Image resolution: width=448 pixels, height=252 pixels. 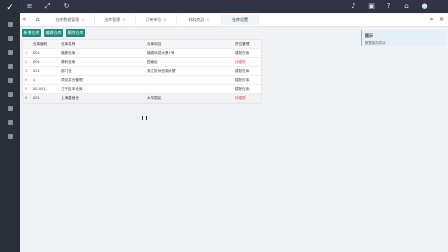 I want to click on tab-label: 仓库数据管理, so click(x=67, y=19).